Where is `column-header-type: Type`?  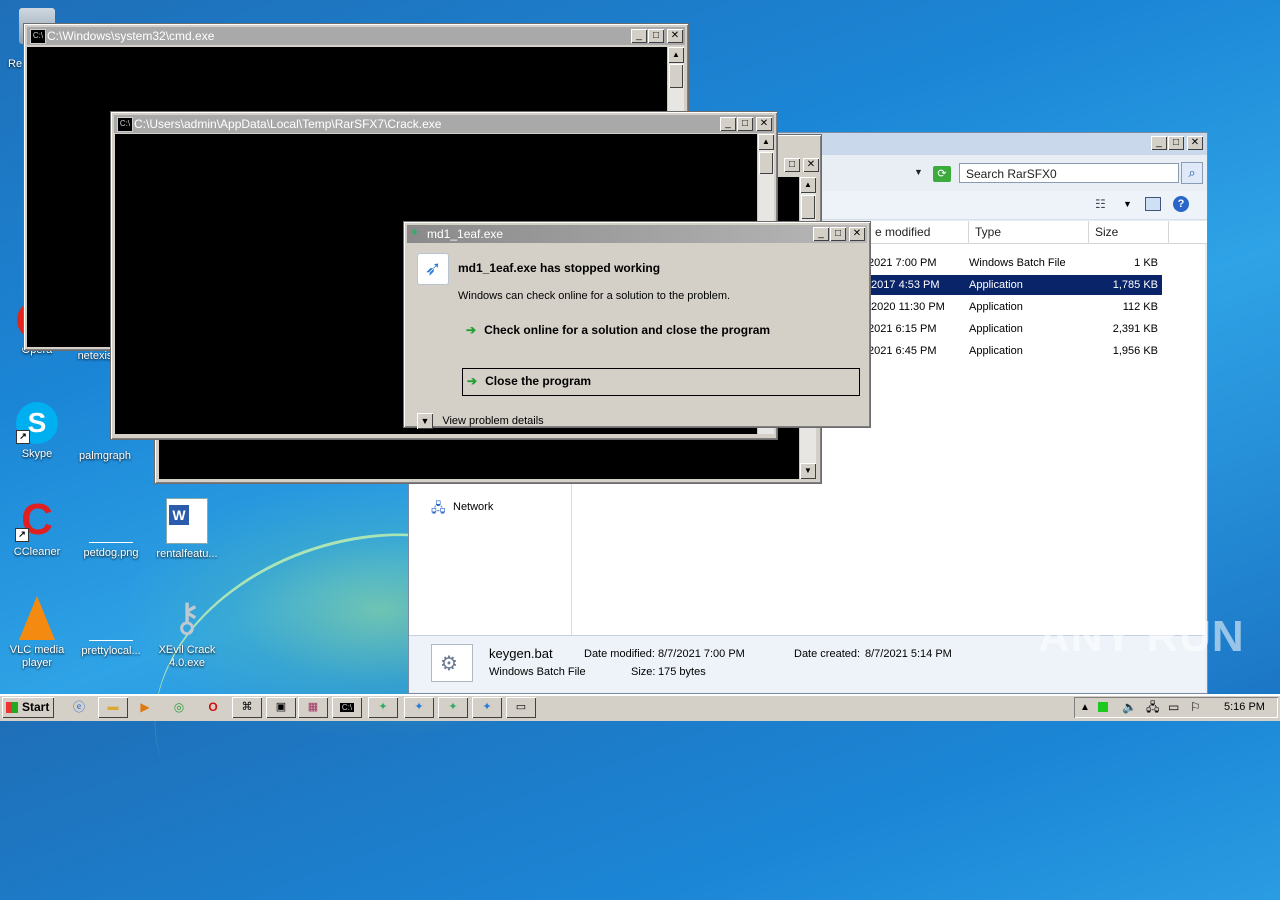
column-header-type: Type is located at coordinates (1029, 232).